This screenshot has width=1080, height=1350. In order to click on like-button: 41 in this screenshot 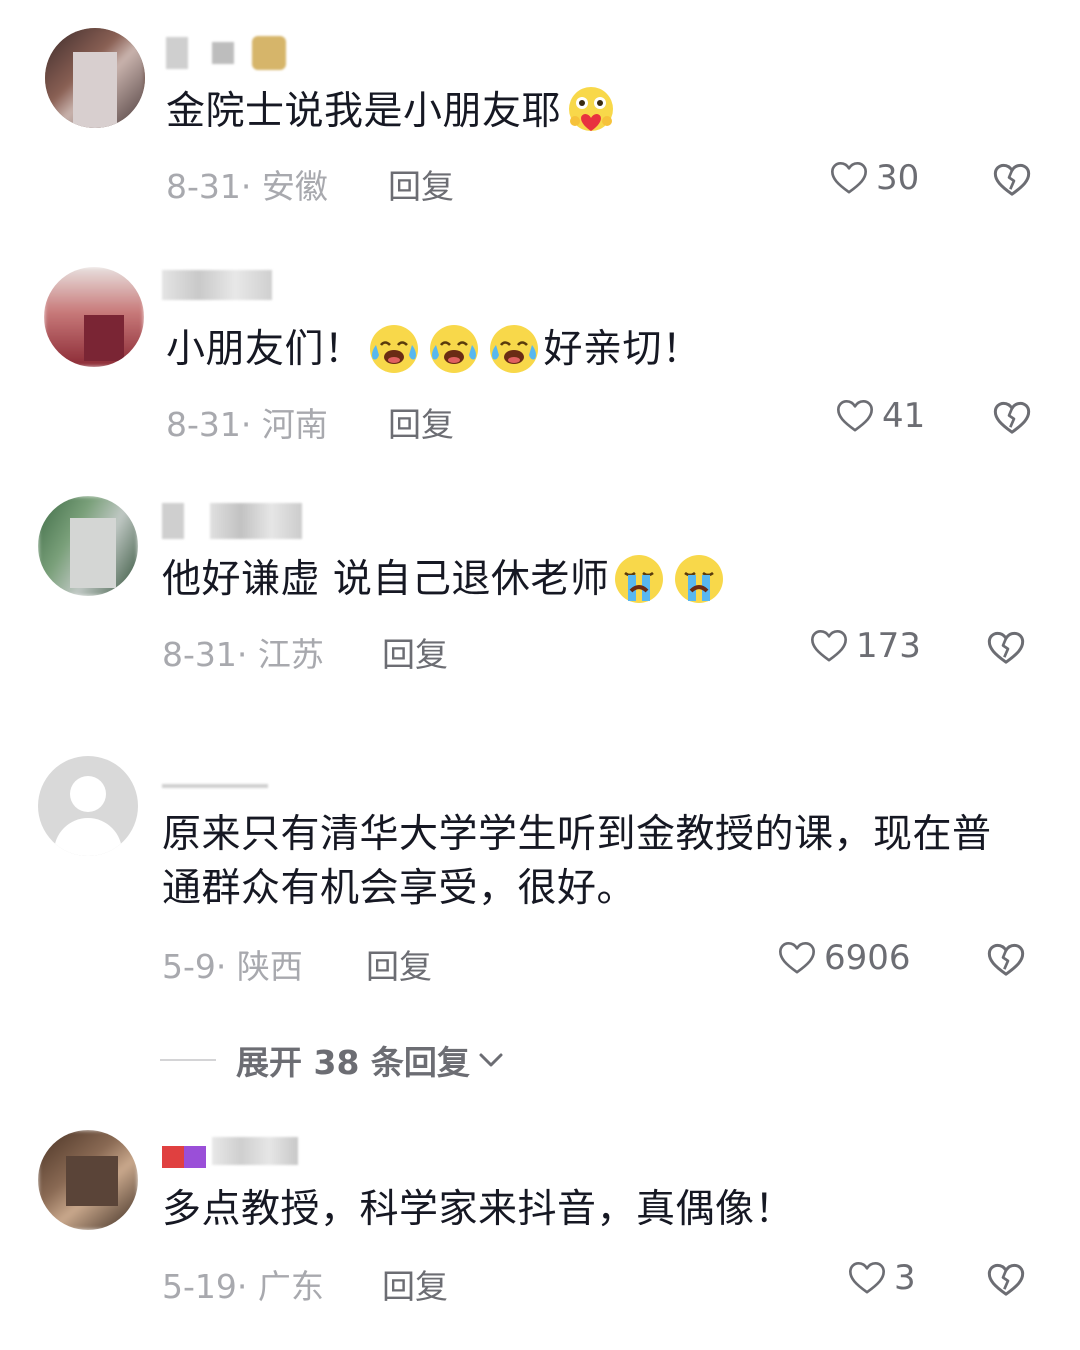, I will do `click(879, 416)`.